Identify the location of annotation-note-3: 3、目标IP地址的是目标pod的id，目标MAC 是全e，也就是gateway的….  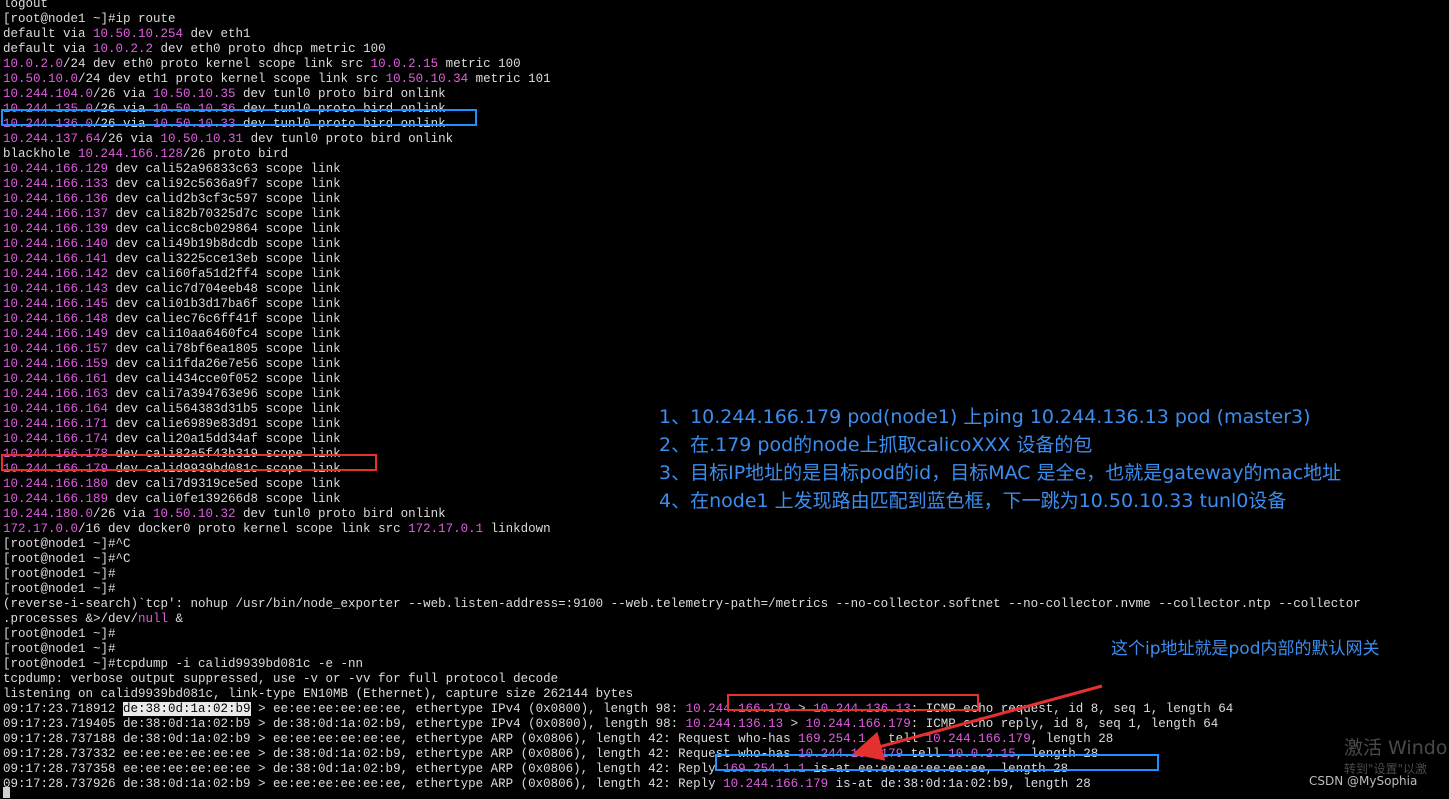
(1000, 473).